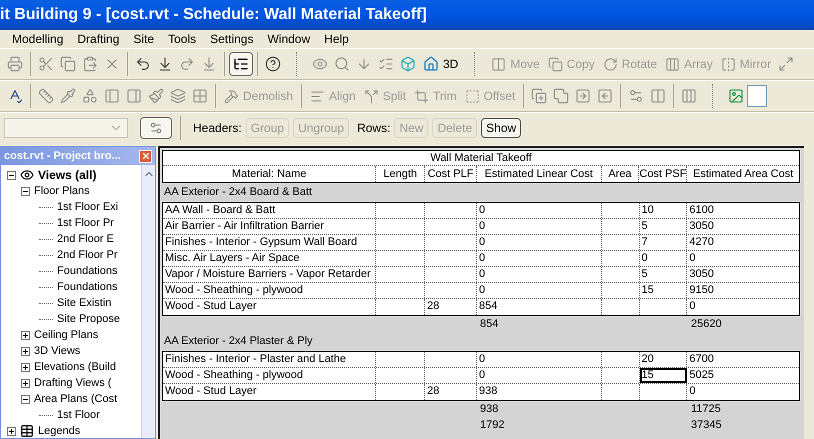  I want to click on type-dropdown, so click(66, 128).